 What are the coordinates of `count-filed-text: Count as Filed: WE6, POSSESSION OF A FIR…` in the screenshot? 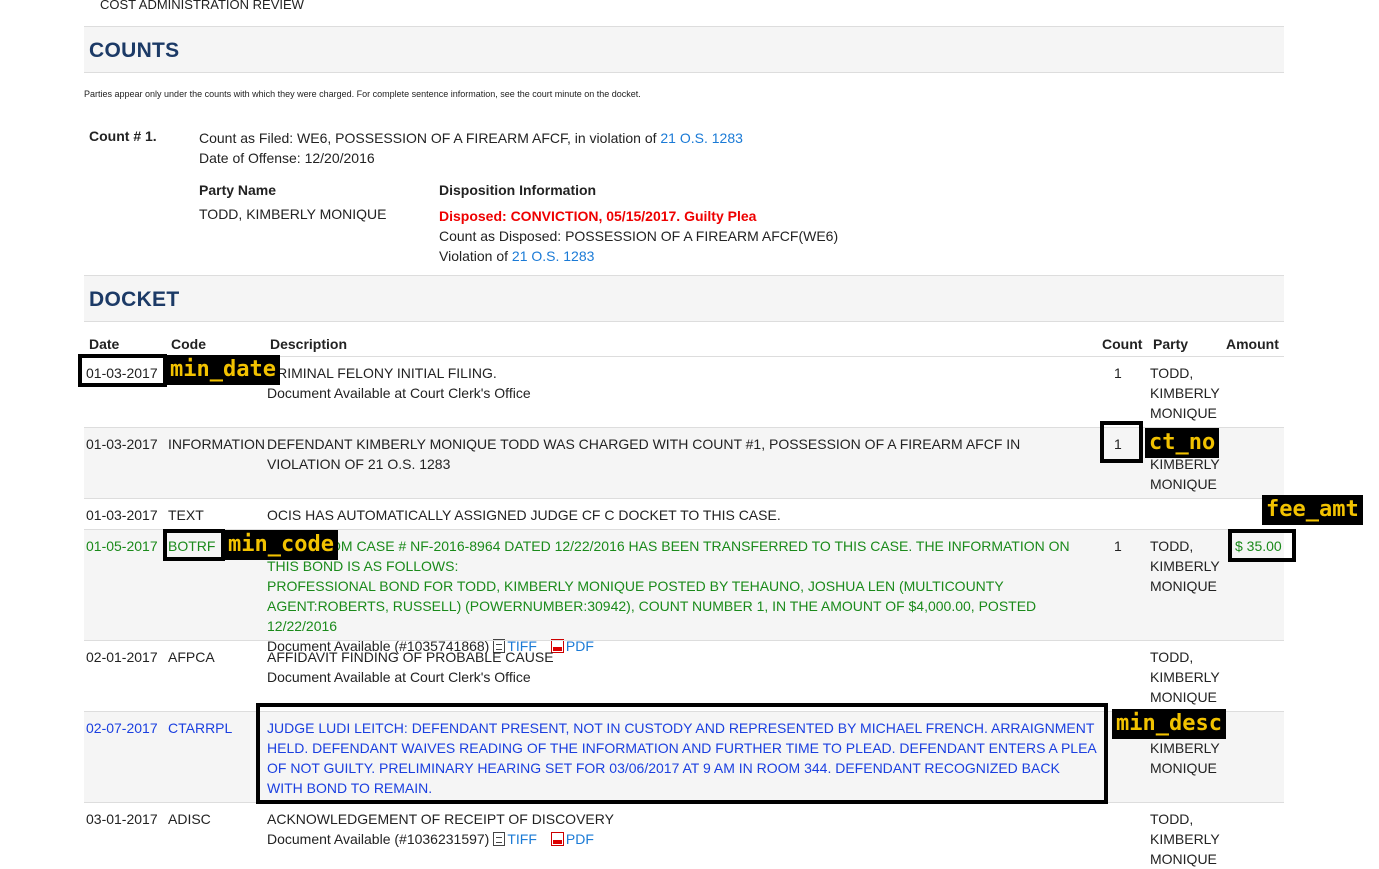 It's located at (430, 138).